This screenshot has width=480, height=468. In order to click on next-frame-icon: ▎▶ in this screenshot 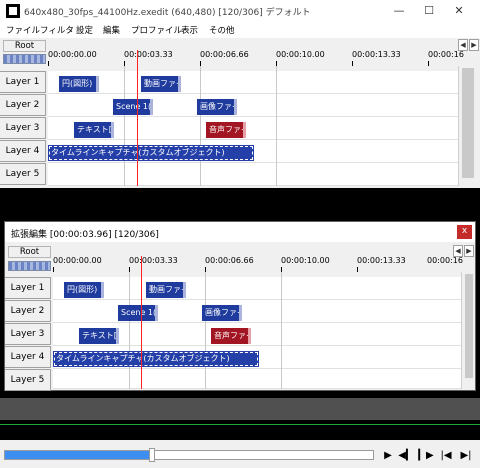, I will do `click(426, 456)`.